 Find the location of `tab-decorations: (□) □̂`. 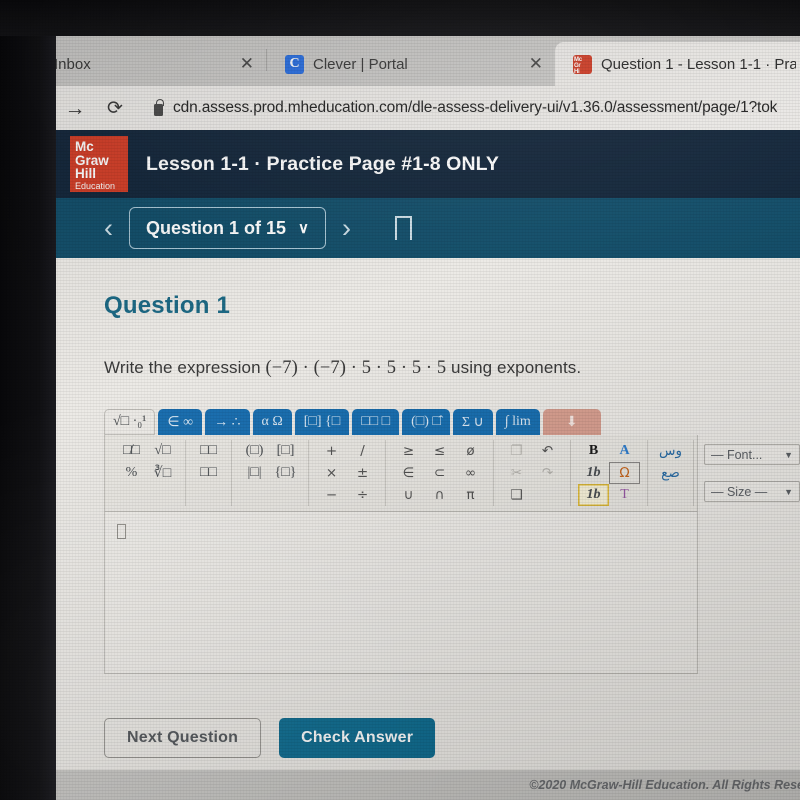

tab-decorations: (□) □̂ is located at coordinates (426, 422).